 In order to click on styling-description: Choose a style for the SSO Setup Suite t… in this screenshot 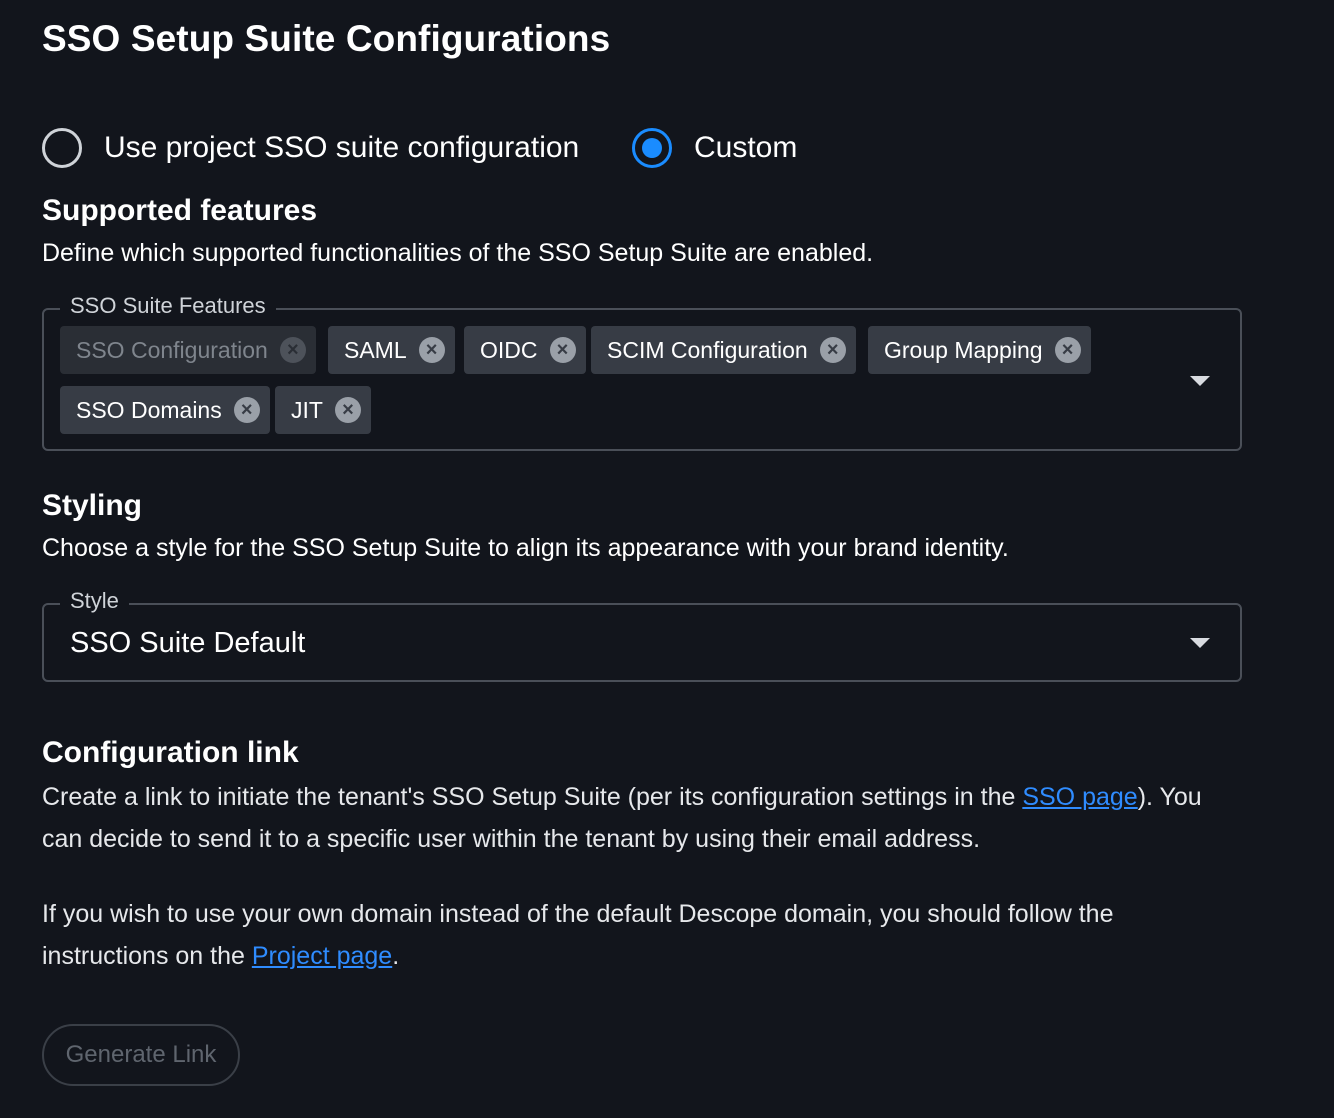, I will do `click(525, 548)`.